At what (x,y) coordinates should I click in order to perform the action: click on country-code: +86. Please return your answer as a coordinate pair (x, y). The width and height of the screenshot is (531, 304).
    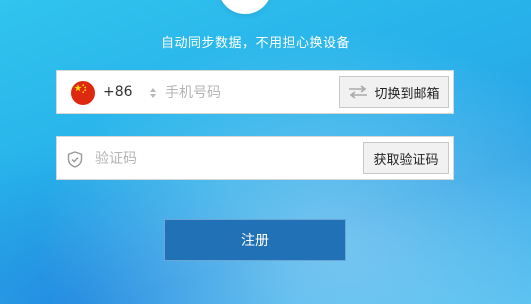
    Looking at the image, I should click on (118, 92).